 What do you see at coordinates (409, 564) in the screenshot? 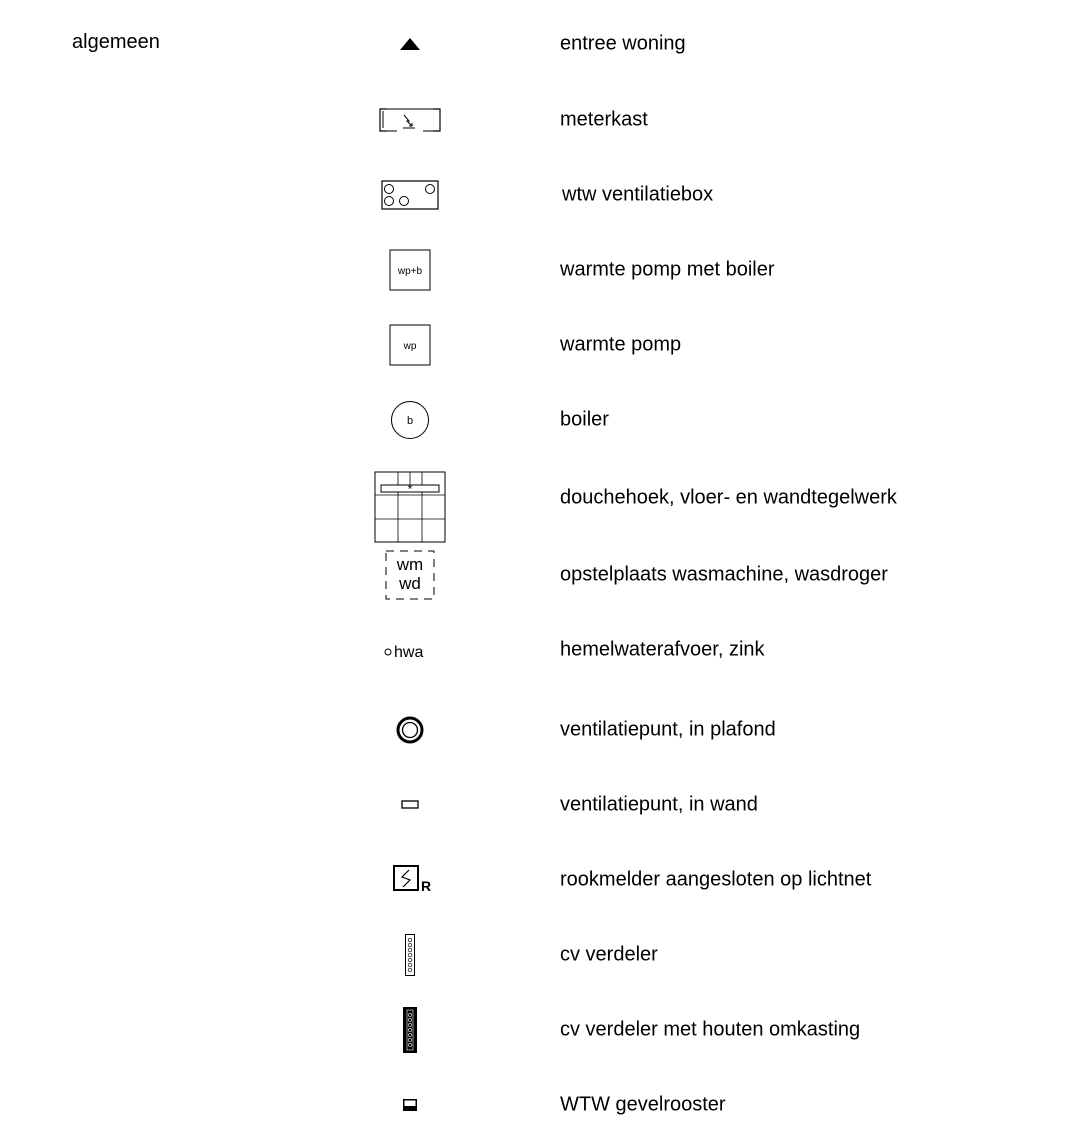
I see `icon-text: wm` at bounding box center [409, 564].